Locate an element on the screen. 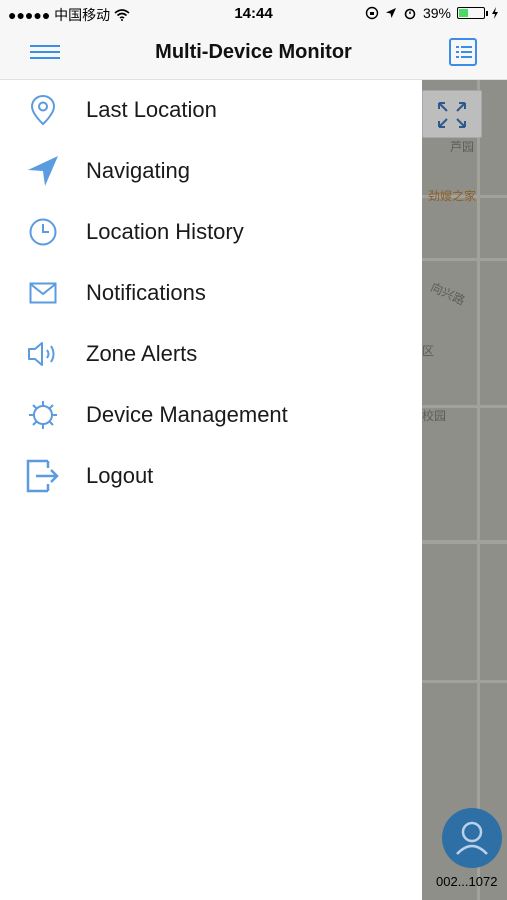 The width and height of the screenshot is (507, 900). expand-map-button is located at coordinates (452, 114).